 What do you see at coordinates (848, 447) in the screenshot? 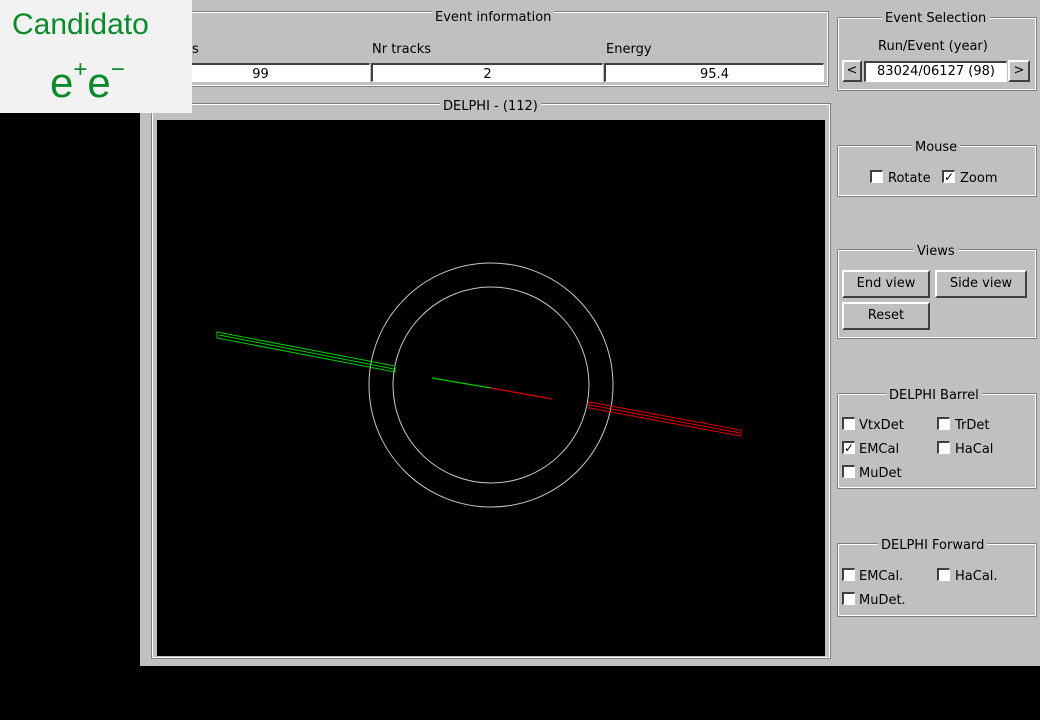
I see `emcal-checkbox: ✓` at bounding box center [848, 447].